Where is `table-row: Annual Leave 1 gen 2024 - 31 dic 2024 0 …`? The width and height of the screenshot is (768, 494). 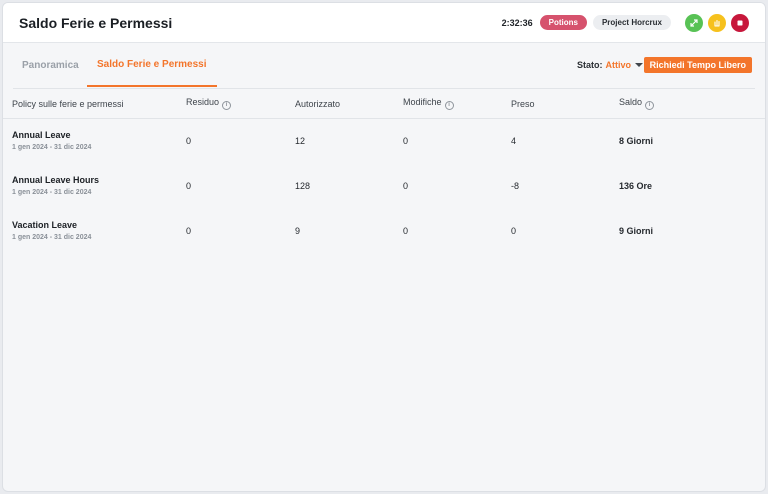
table-row: Annual Leave 1 gen 2024 - 31 dic 2024 0 … is located at coordinates (384, 140).